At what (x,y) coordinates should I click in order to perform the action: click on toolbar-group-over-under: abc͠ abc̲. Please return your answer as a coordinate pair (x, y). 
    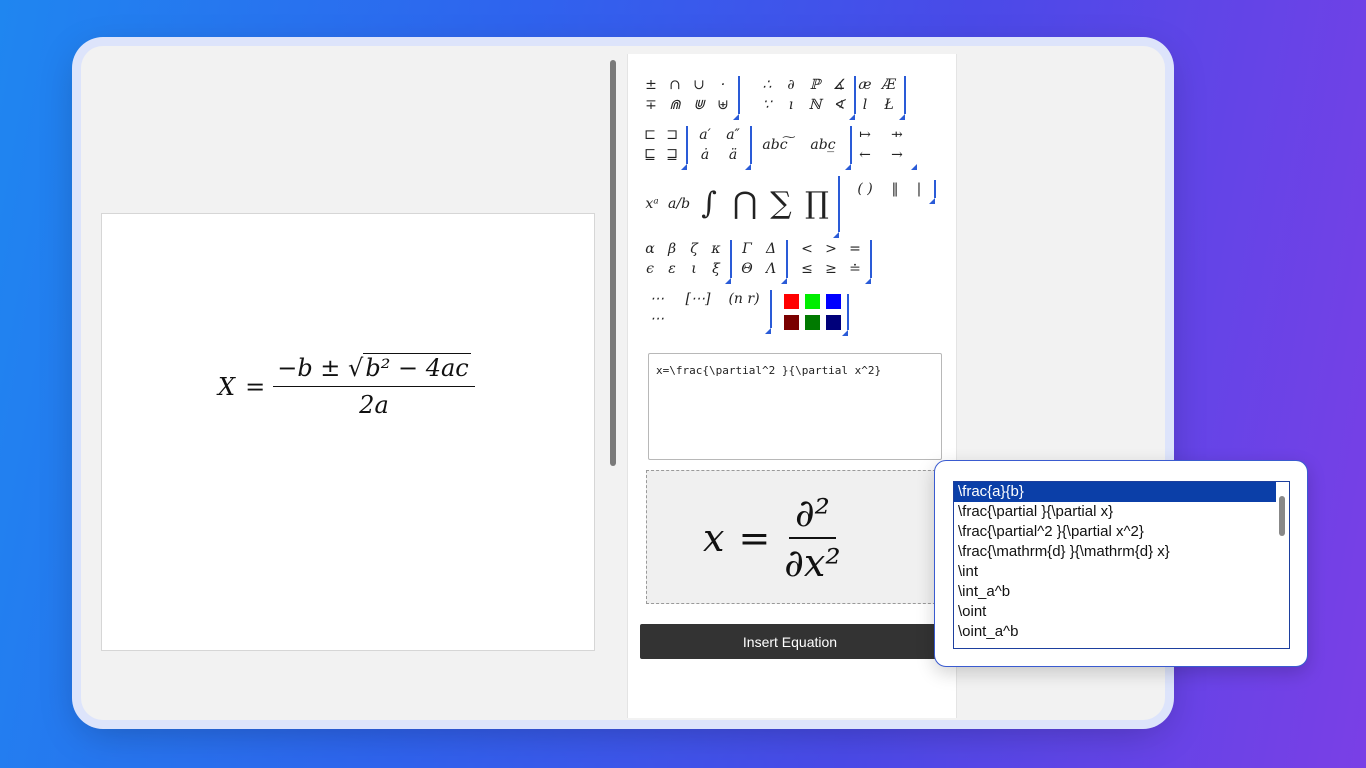
    Looking at the image, I should click on (803, 148).